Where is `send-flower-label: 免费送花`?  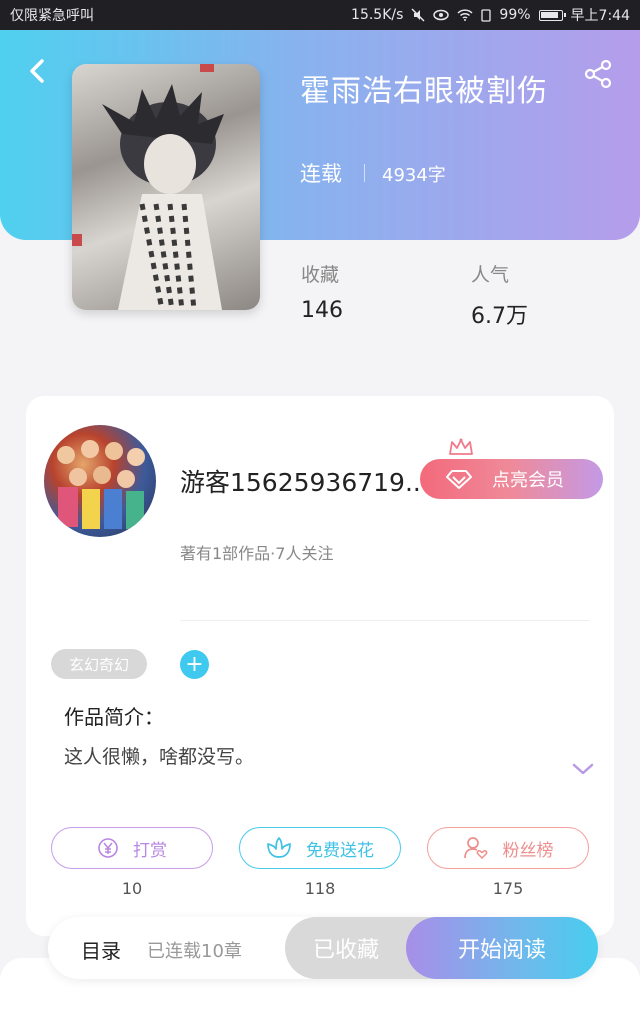 send-flower-label: 免费送花 is located at coordinates (340, 850).